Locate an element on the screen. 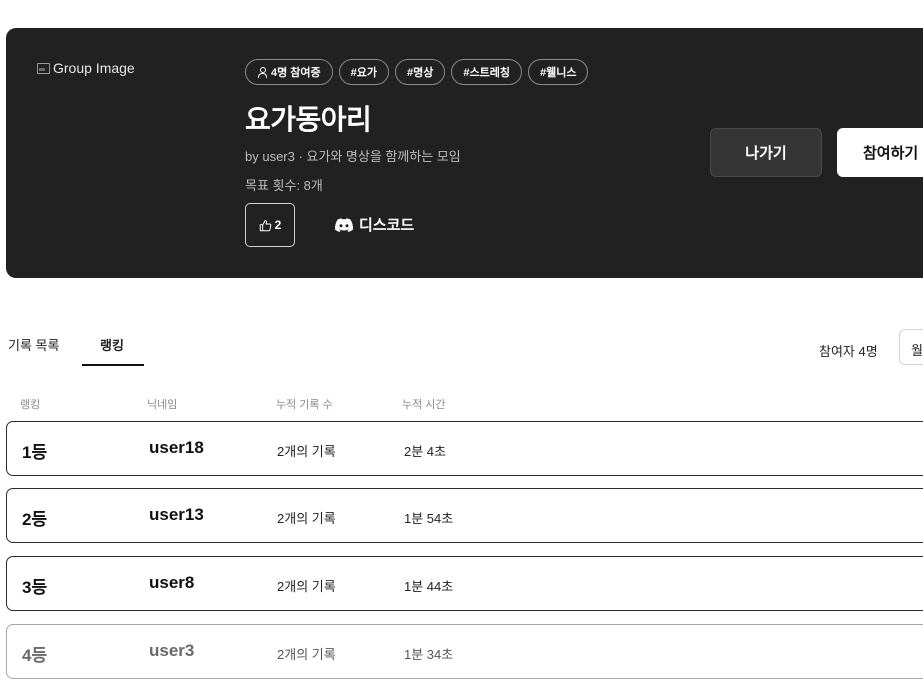 This screenshot has width=923, height=692. column-header-rank: 랭킹 is located at coordinates (30, 405).